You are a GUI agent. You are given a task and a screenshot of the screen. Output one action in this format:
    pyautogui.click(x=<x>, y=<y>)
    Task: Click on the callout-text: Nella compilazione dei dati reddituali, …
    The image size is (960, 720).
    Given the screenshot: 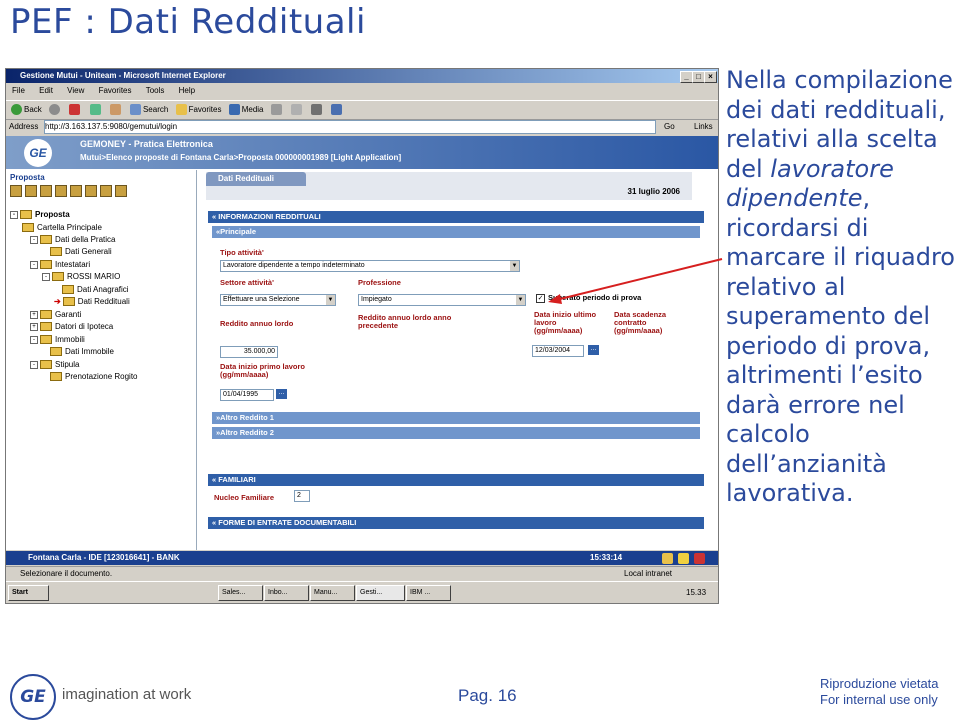 What is the action you would take?
    pyautogui.click(x=840, y=286)
    